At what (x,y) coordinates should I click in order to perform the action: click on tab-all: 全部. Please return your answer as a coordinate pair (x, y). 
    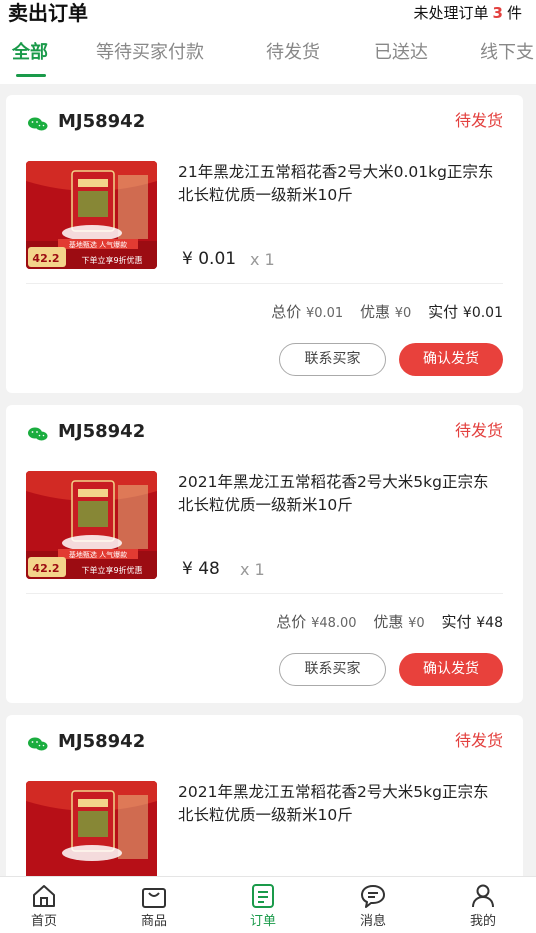
    Looking at the image, I should click on (30, 53).